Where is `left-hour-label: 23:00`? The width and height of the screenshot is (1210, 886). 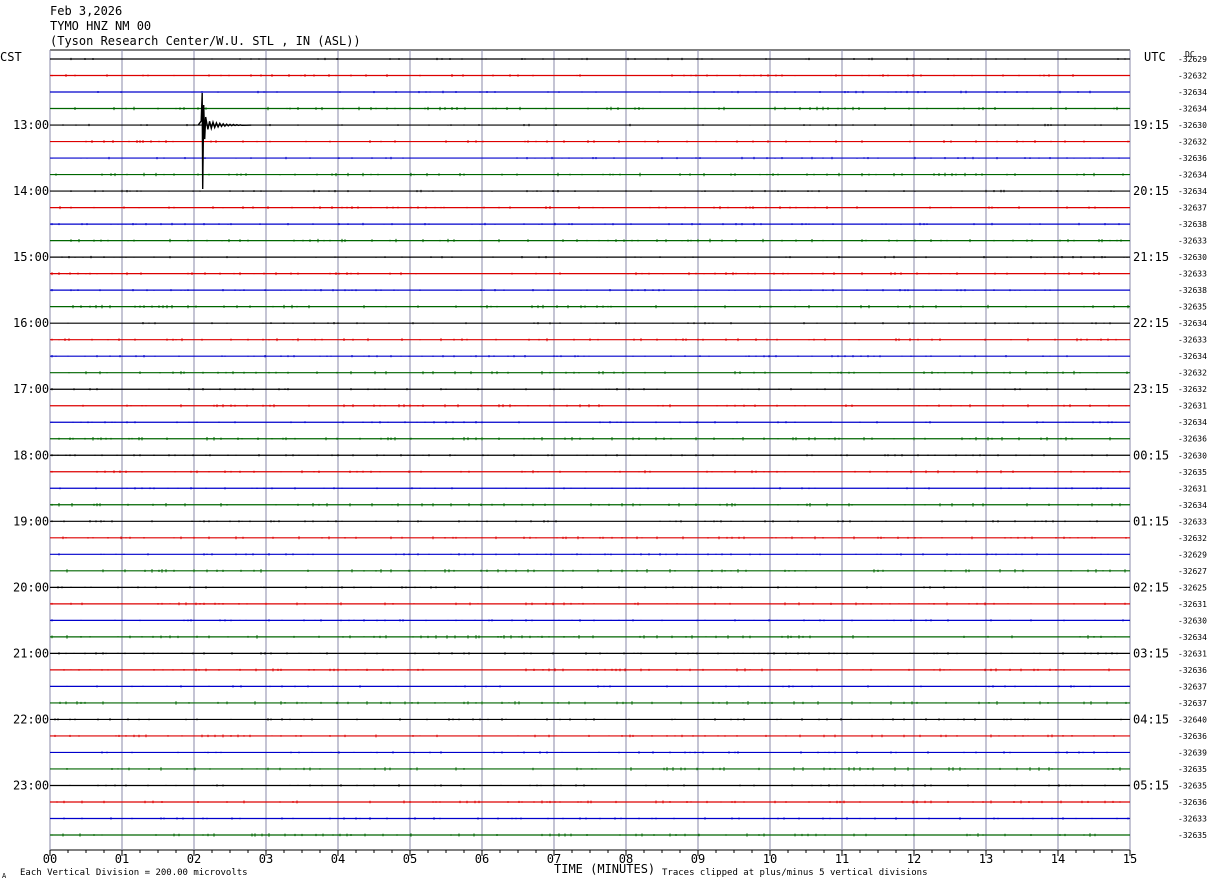 left-hour-label: 23:00 is located at coordinates (31, 785).